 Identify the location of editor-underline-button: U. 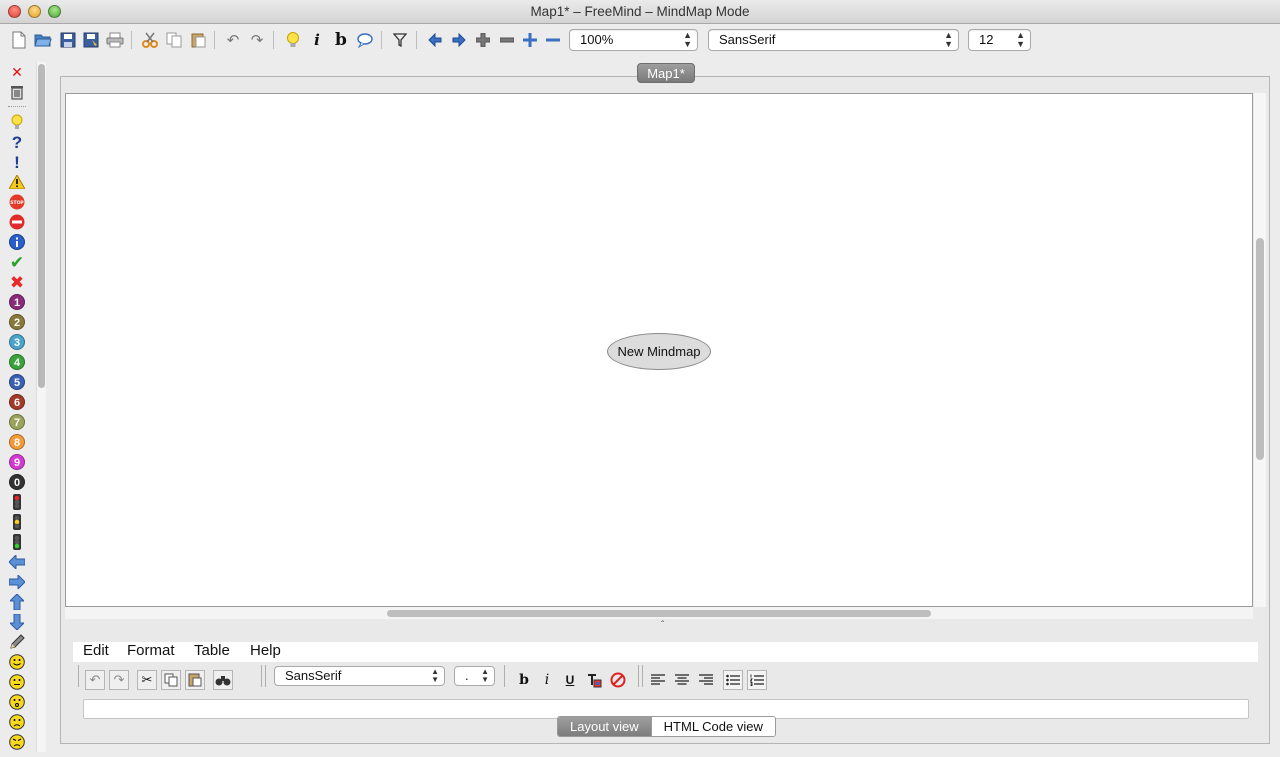
(570, 680).